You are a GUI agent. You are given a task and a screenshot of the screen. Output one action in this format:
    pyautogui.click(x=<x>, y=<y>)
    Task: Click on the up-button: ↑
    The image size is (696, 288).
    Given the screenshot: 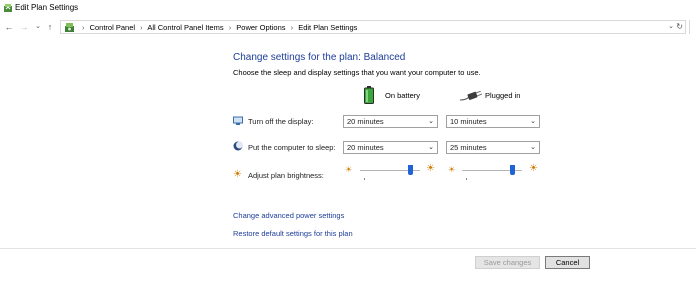 What is the action you would take?
    pyautogui.click(x=50, y=27)
    